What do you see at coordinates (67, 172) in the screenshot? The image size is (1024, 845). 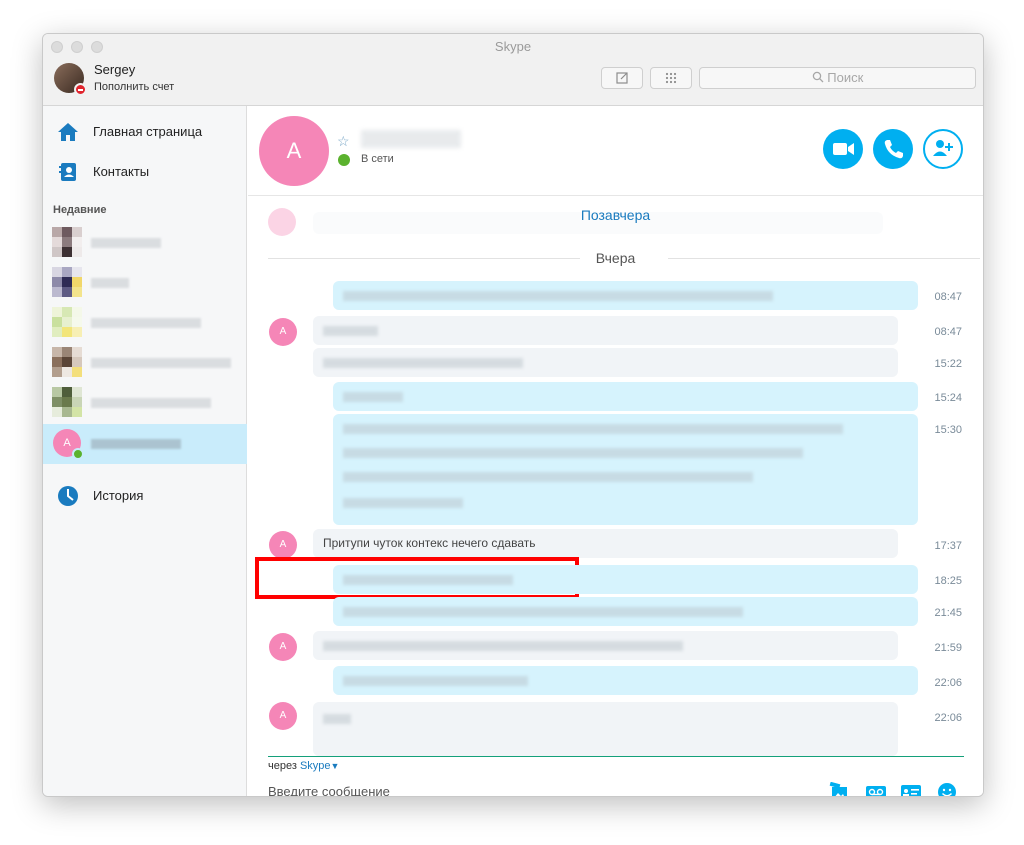 I see `contacts-icon` at bounding box center [67, 172].